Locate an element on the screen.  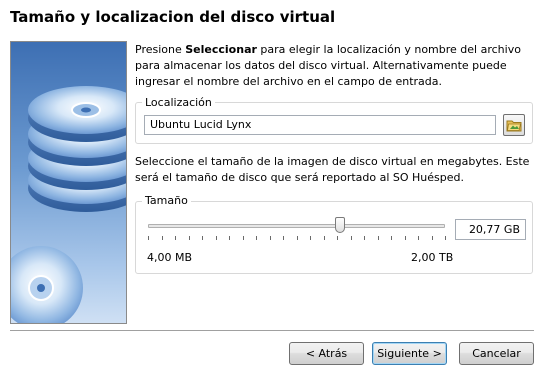
size-group-label: Tamaño is located at coordinates (166, 200).